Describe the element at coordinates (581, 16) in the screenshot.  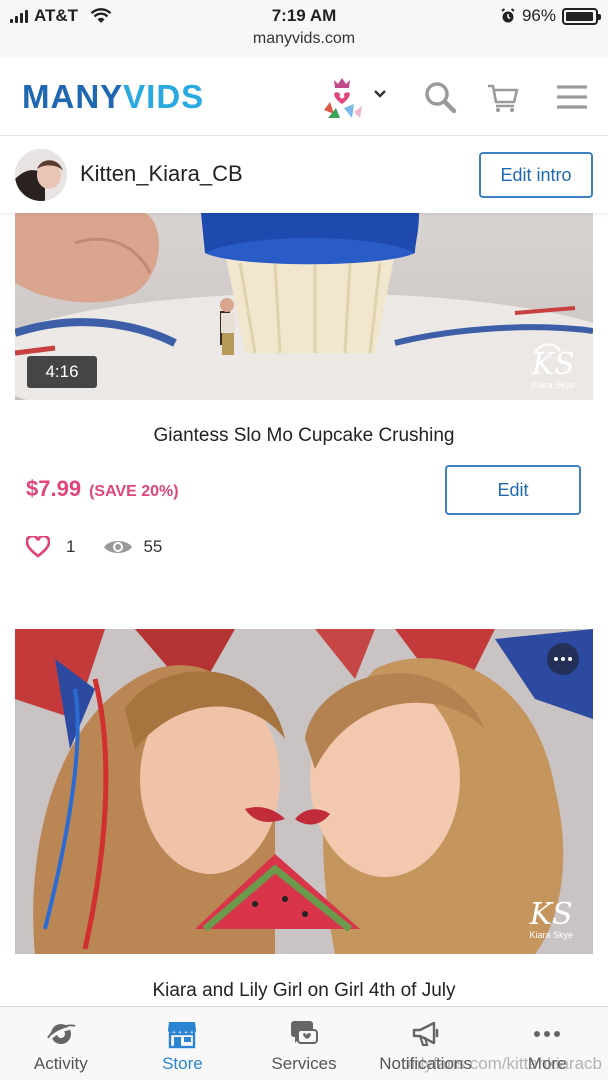
I see `battery-icon` at that location.